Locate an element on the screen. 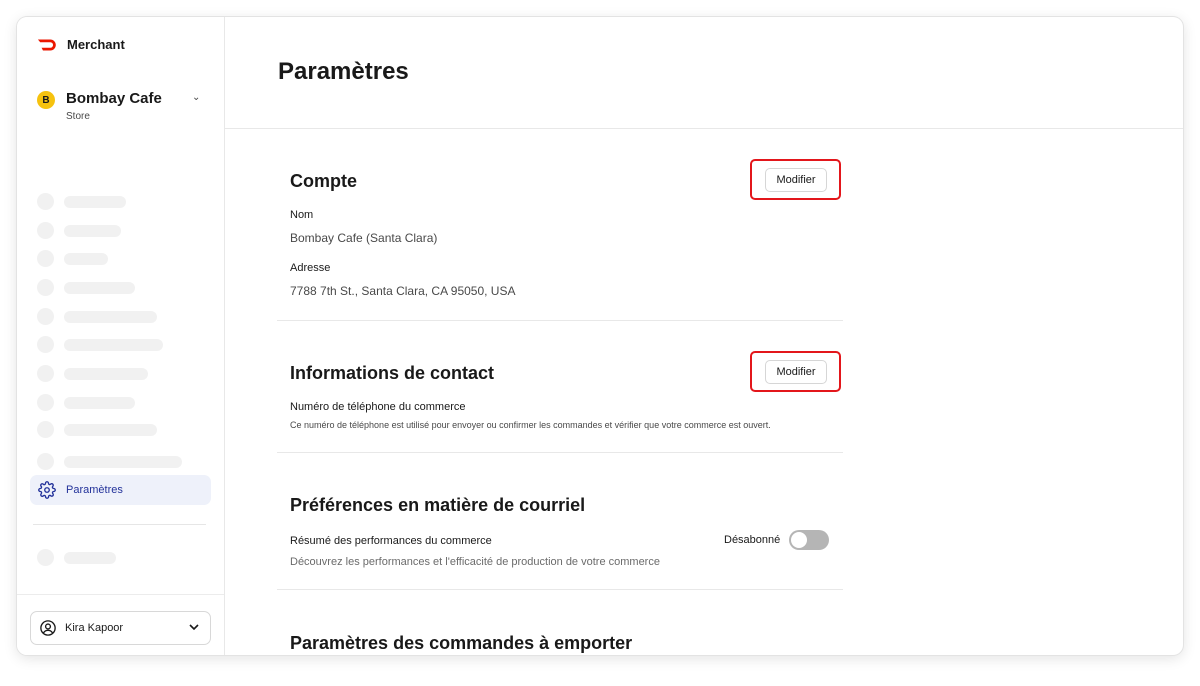 This screenshot has width=1200, height=686. unsubscribed-label: Désabonné is located at coordinates (752, 540).